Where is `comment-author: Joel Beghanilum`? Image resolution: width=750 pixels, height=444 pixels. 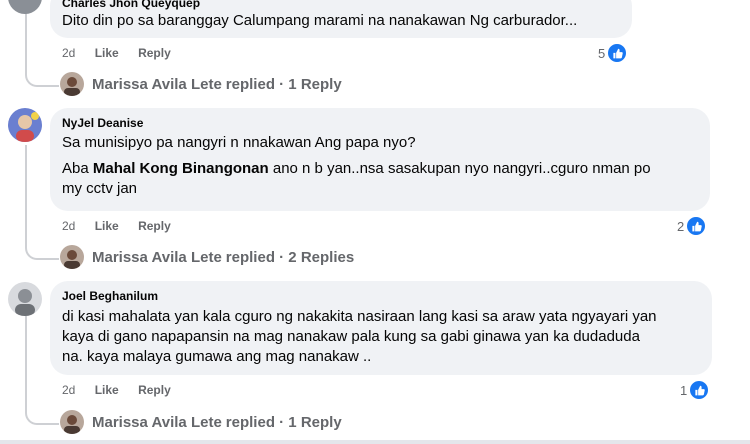 comment-author: Joel Beghanilum is located at coordinates (381, 296).